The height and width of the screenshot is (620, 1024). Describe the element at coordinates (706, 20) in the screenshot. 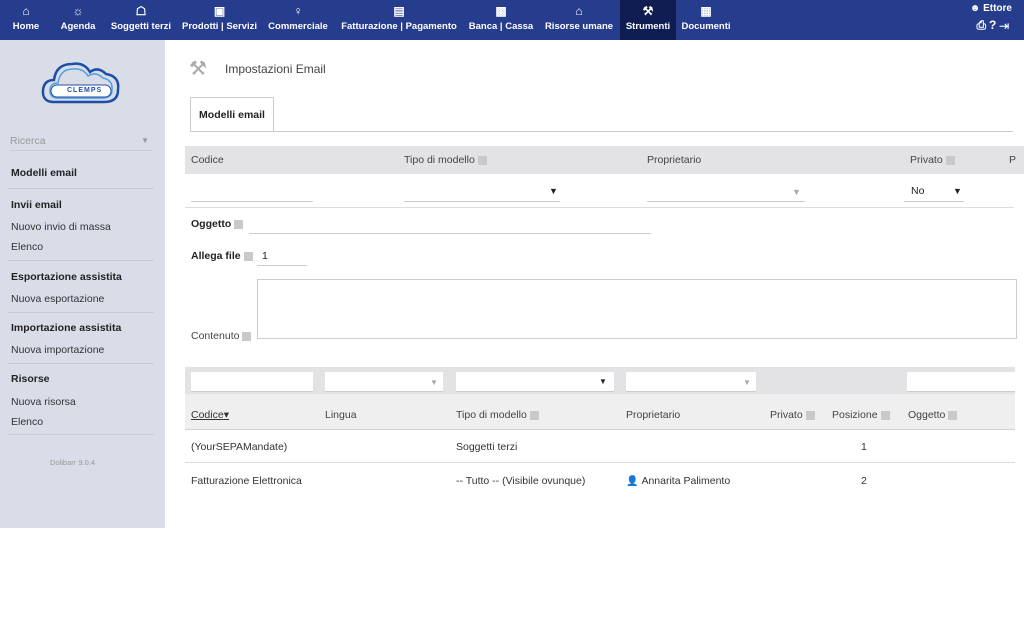

I see `menu-documenti: ▦ Documenti` at that location.